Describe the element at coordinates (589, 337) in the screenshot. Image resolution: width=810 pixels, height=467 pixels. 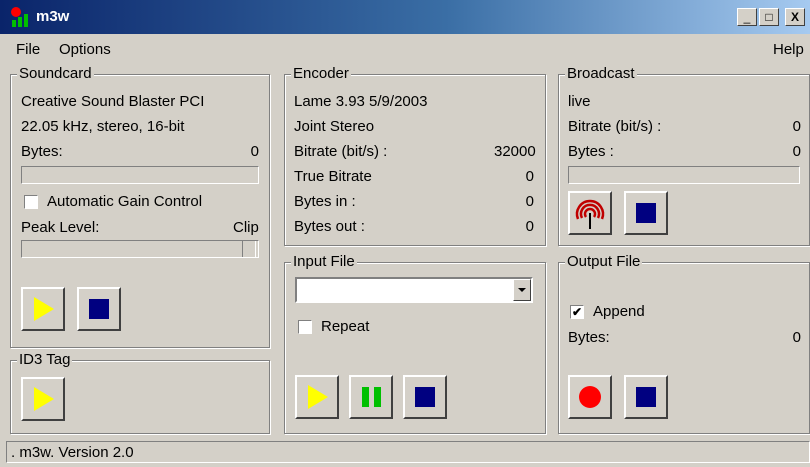
I see `output-bytes-label: Bytes:` at that location.